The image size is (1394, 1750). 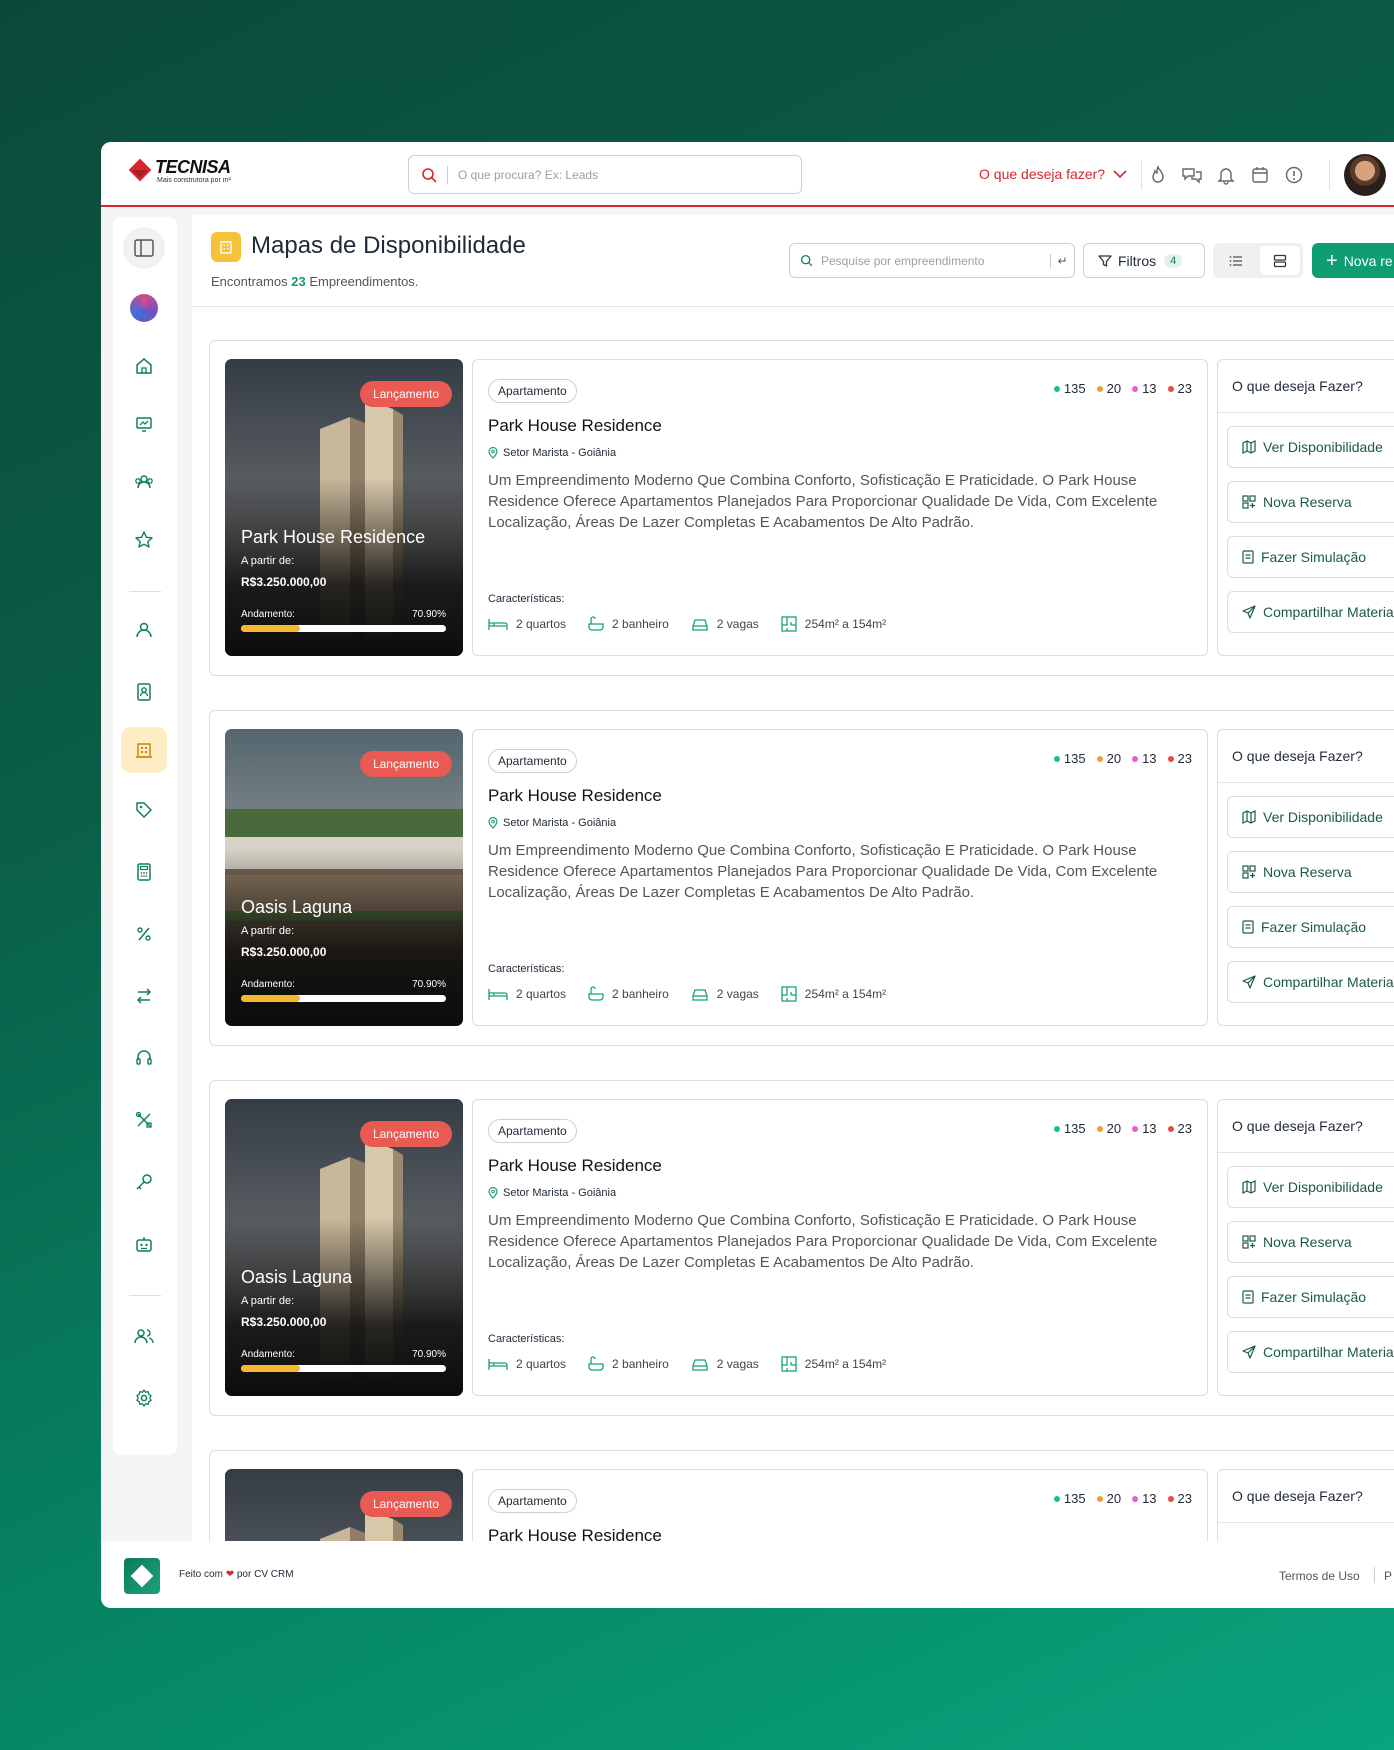 What do you see at coordinates (1158, 175) in the screenshot?
I see `fire-icon` at bounding box center [1158, 175].